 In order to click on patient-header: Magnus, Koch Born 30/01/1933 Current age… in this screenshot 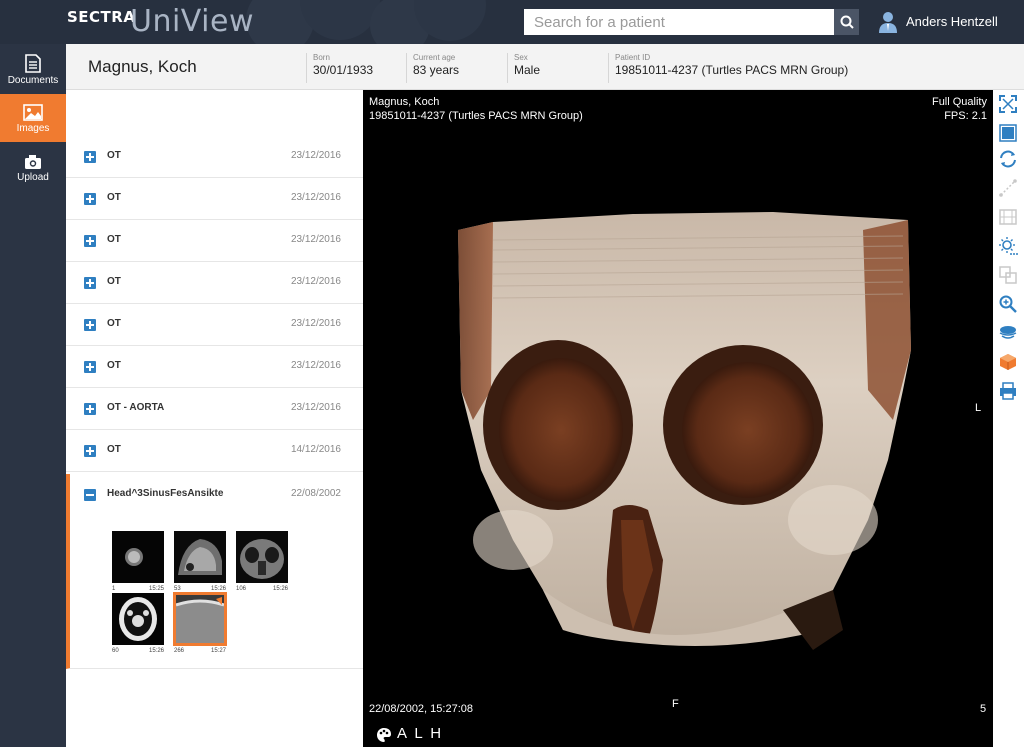, I will do `click(545, 67)`.